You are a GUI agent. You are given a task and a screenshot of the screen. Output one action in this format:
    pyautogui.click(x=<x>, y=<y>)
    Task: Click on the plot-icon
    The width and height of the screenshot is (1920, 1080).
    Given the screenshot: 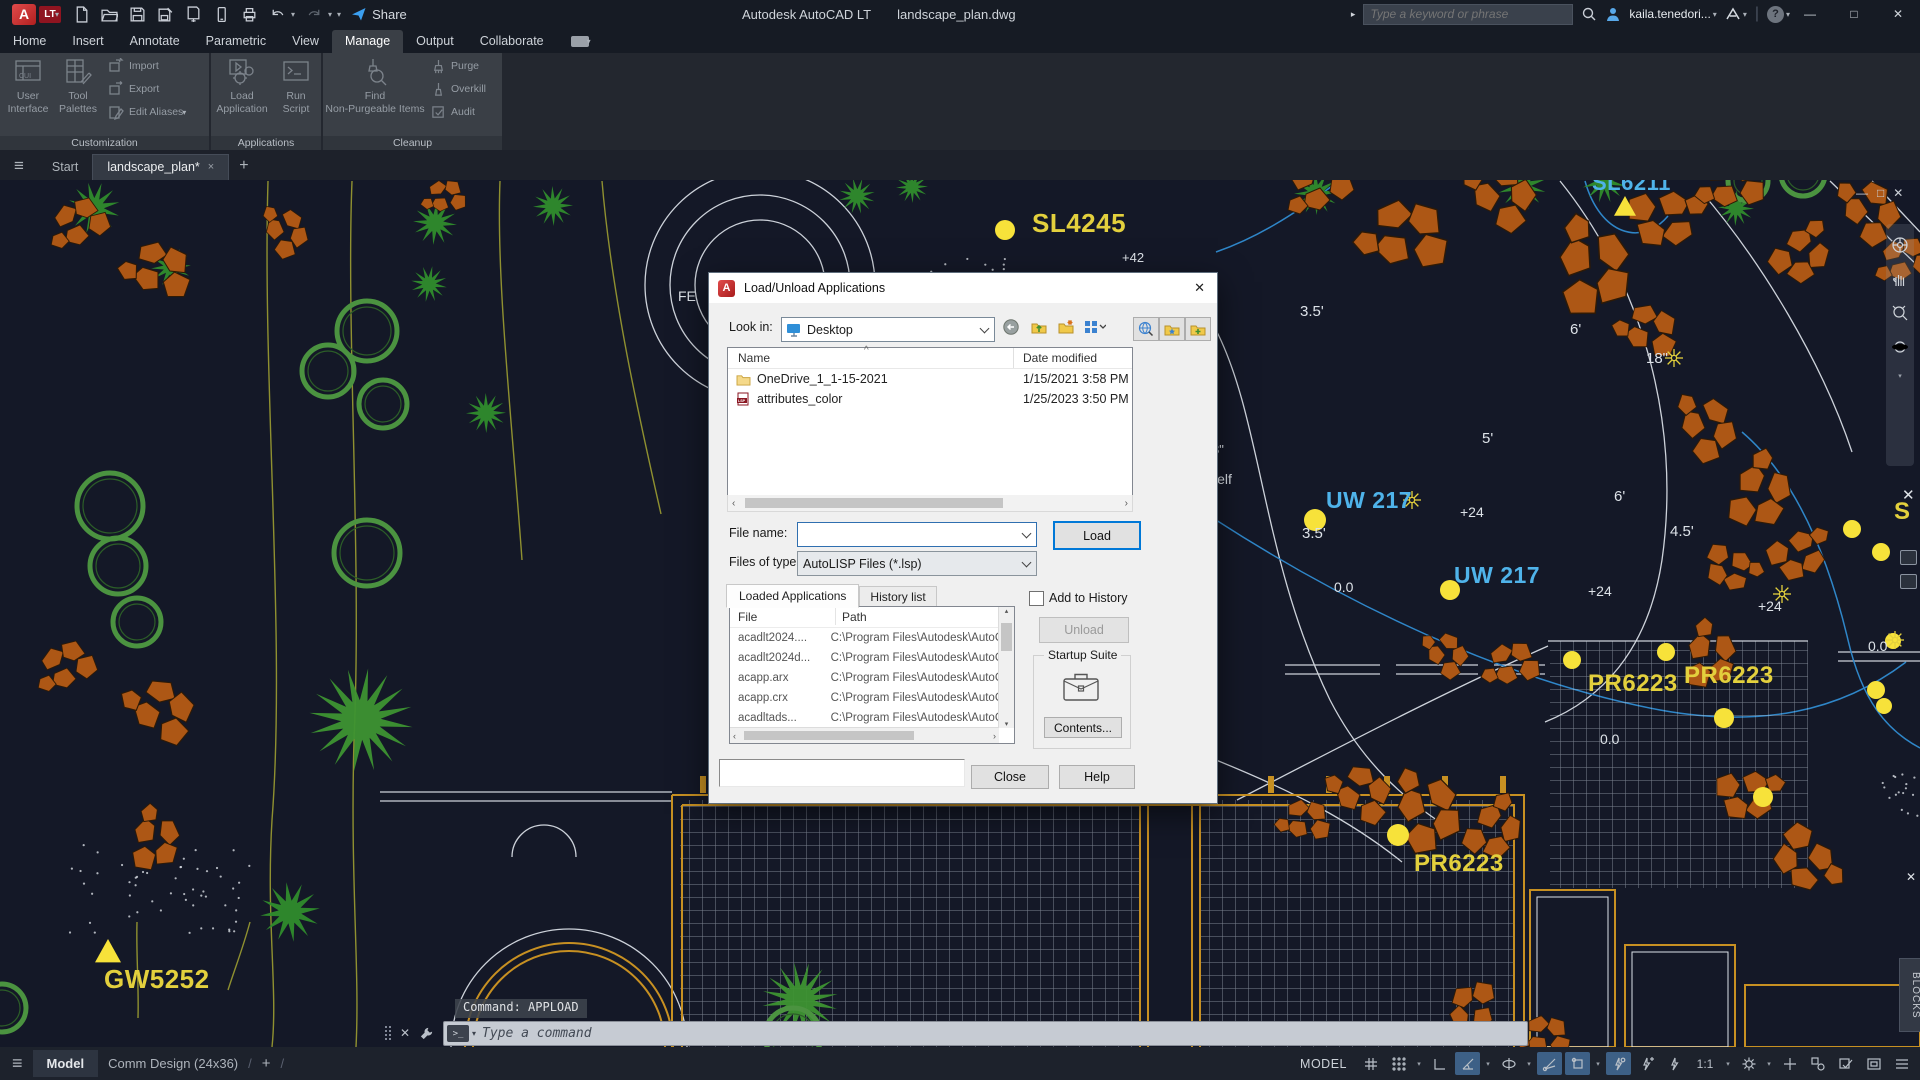 What is the action you would take?
    pyautogui.click(x=193, y=14)
    